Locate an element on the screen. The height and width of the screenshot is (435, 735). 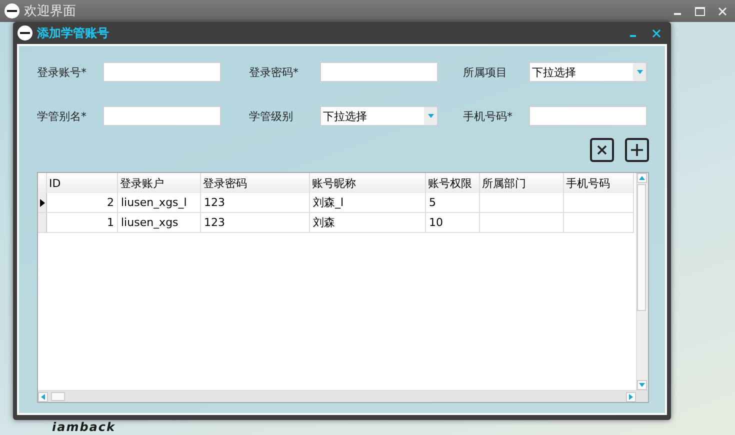
table-cell: 2 is located at coordinates (82, 203).